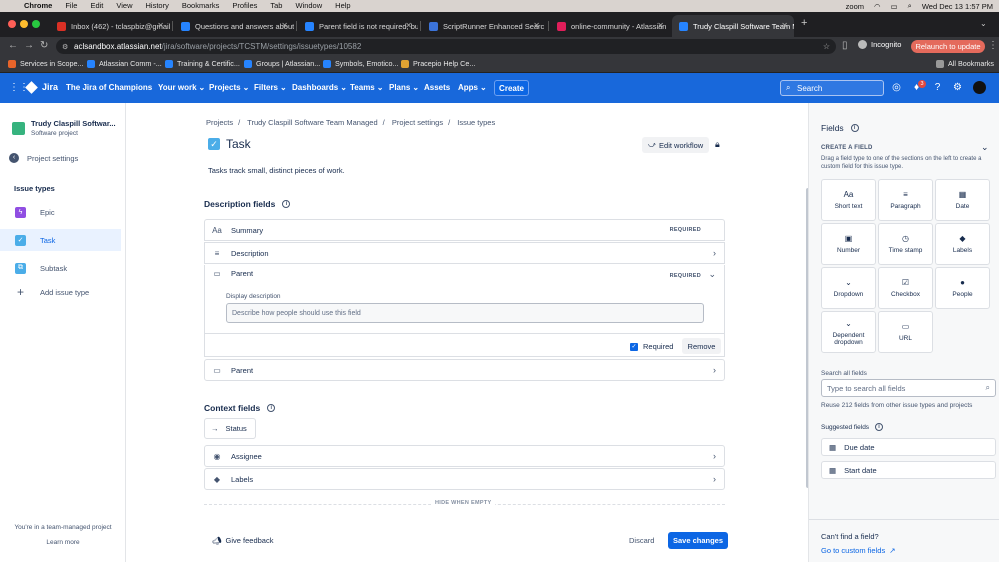  Describe the element at coordinates (896, 87) in the screenshot. I see `help-compass-icon: ◎` at that location.